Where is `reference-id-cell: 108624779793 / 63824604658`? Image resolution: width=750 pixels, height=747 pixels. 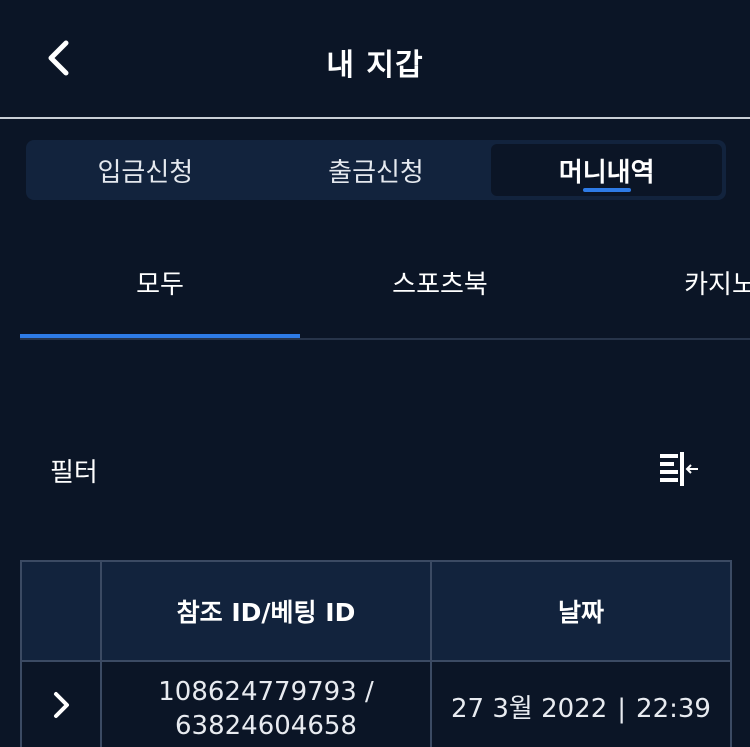
reference-id-cell: 108624779793 / 63824604658 is located at coordinates (266, 703).